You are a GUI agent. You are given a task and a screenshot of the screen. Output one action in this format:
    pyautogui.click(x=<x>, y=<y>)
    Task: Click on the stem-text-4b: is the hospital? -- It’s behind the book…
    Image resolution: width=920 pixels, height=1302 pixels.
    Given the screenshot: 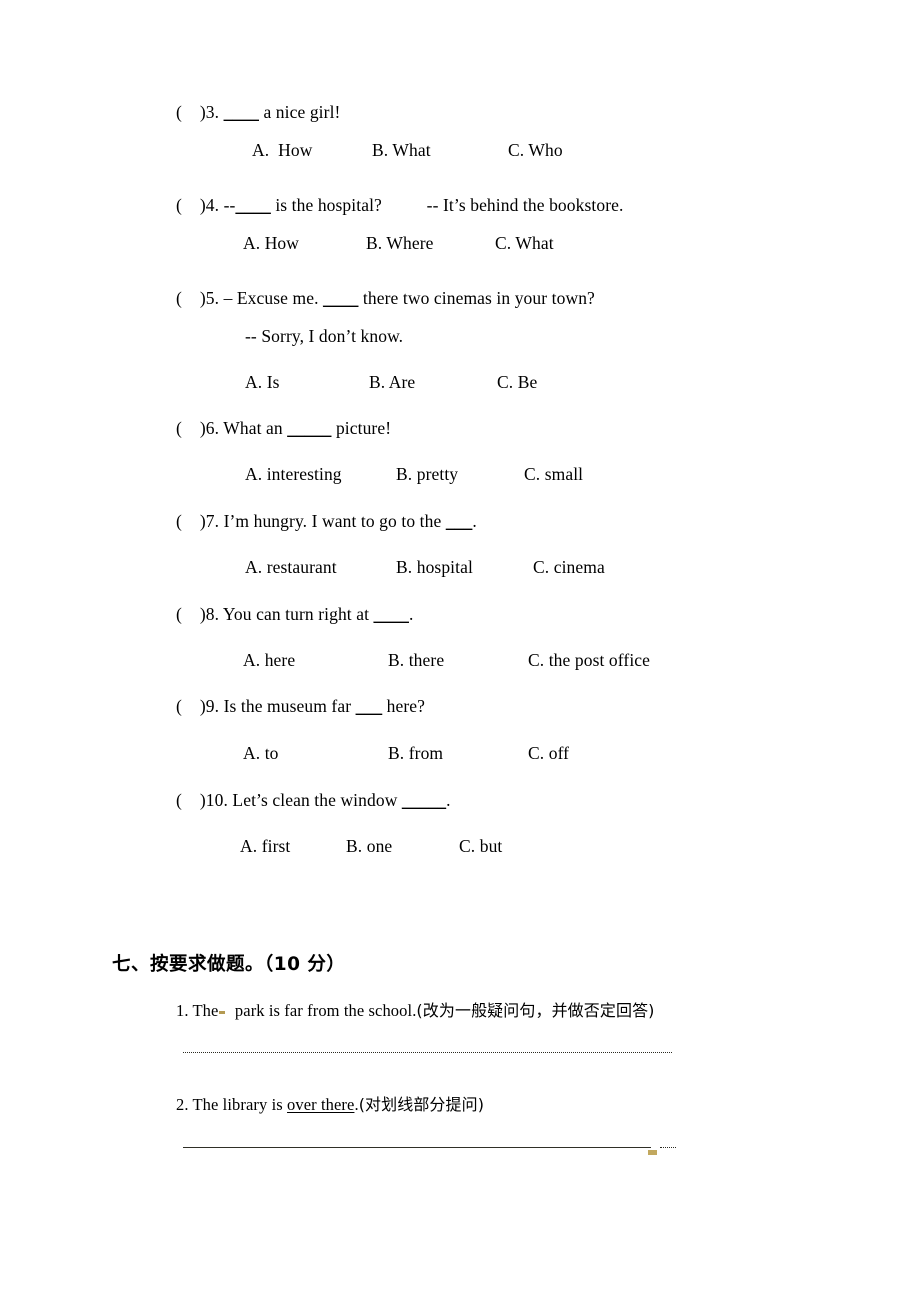 What is the action you would take?
    pyautogui.click(x=447, y=205)
    